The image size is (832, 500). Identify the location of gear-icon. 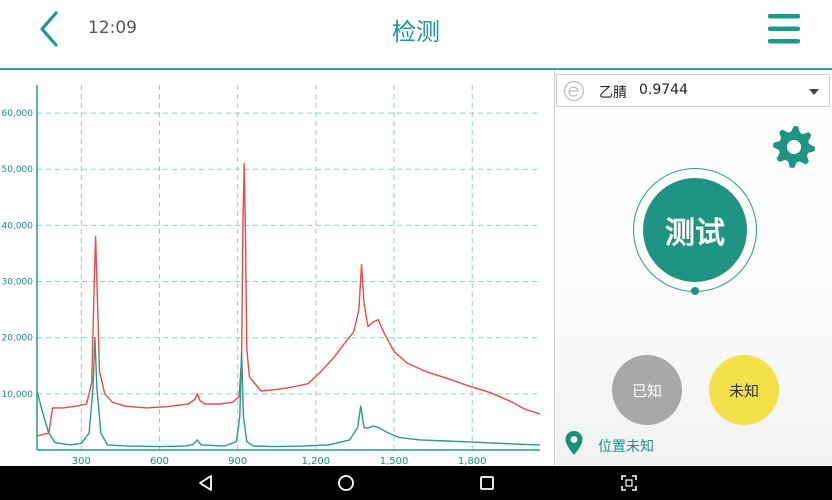
(794, 147).